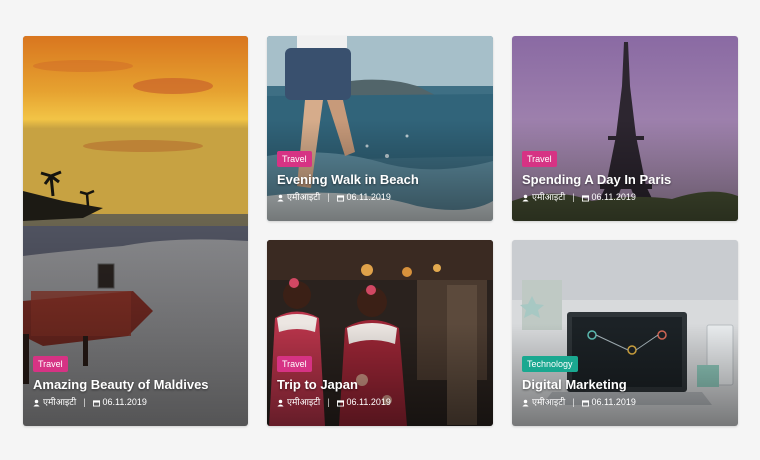  Describe the element at coordinates (135, 385) in the screenshot. I see `post-title: Amazing Beauty of Maldives` at that location.